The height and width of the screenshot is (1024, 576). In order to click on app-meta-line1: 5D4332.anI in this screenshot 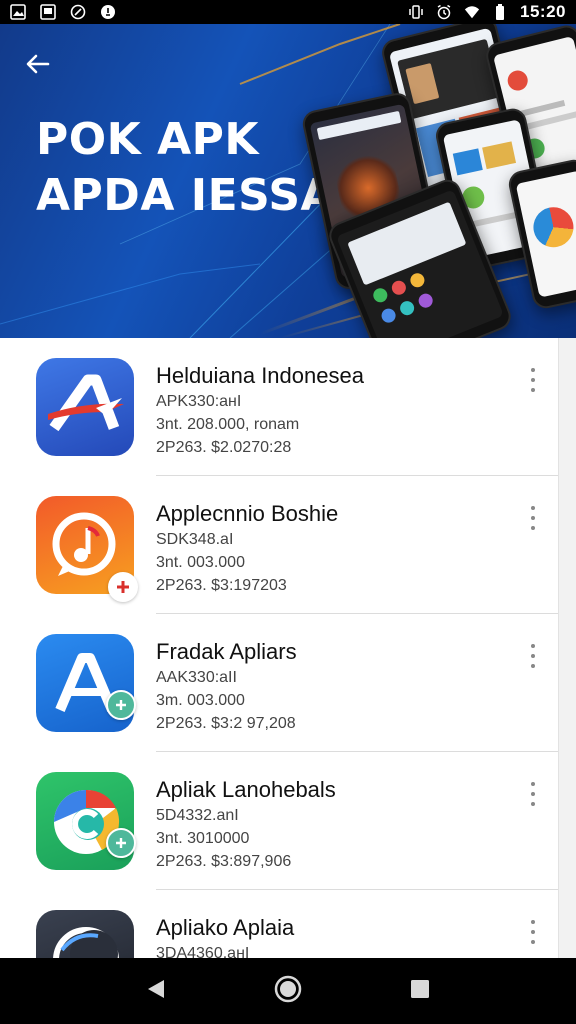, I will do `click(197, 815)`.